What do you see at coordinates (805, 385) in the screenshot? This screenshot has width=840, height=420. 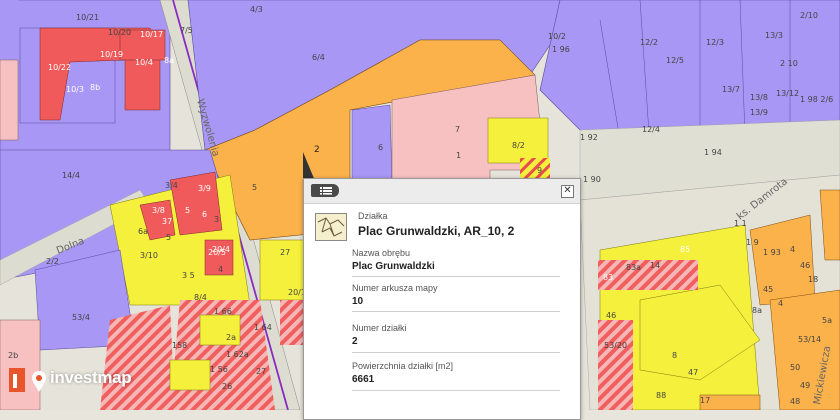 I see `parcel-label: 49` at bounding box center [805, 385].